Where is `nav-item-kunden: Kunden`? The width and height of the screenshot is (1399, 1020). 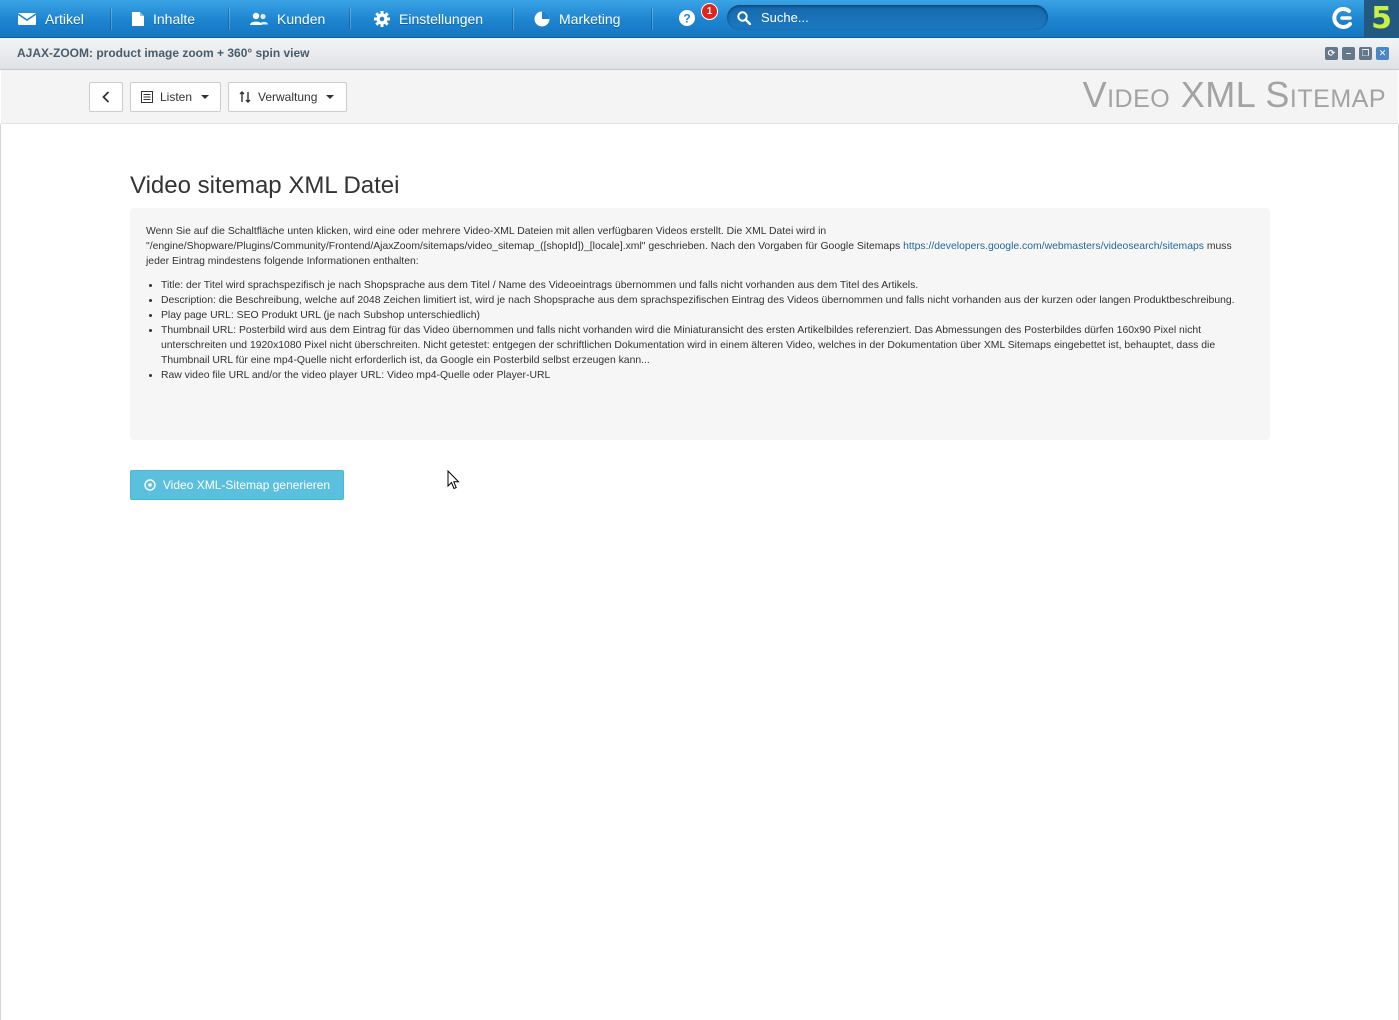
nav-item-kunden: Kunden is located at coordinates (287, 18).